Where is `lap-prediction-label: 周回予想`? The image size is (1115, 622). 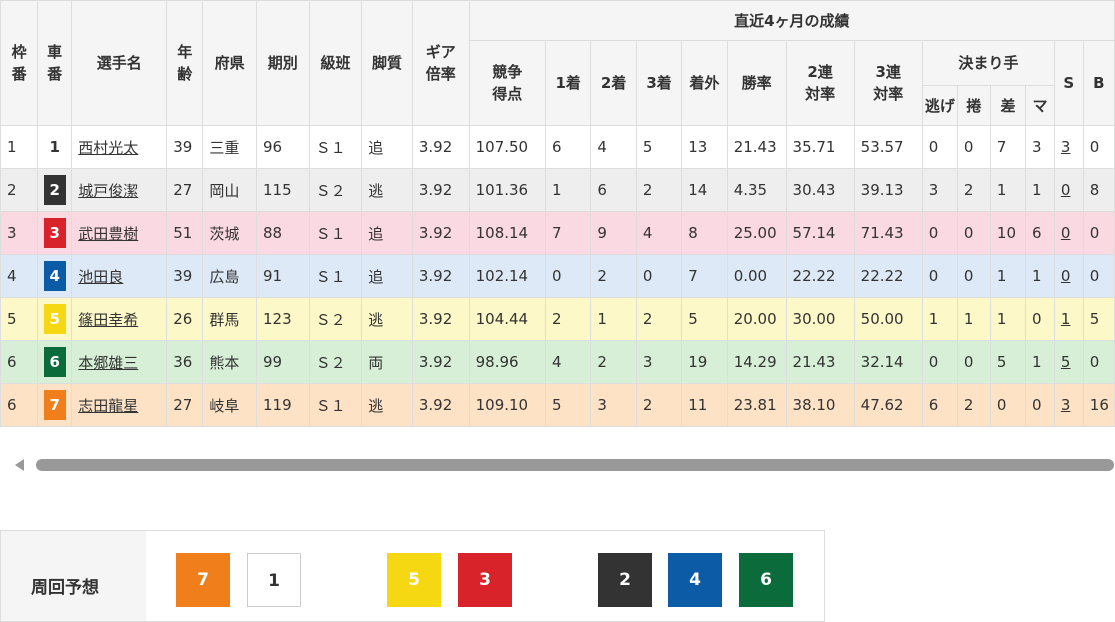 lap-prediction-label: 周回予想 is located at coordinates (73, 576).